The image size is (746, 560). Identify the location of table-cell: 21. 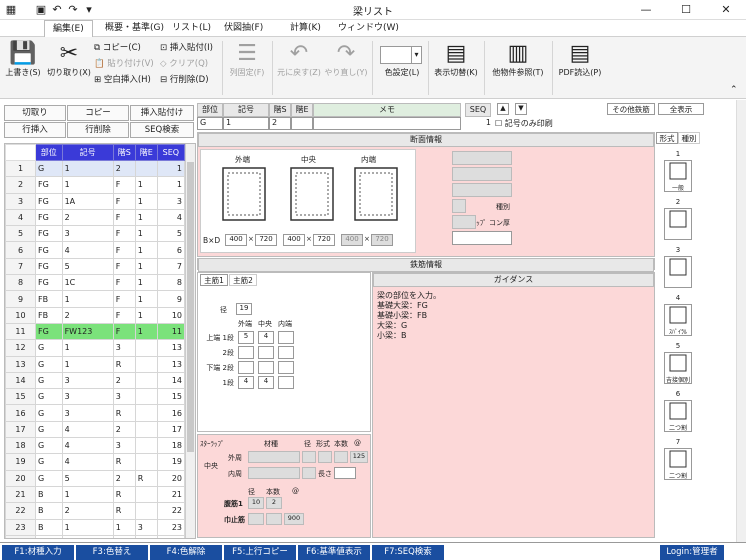
(171, 494).